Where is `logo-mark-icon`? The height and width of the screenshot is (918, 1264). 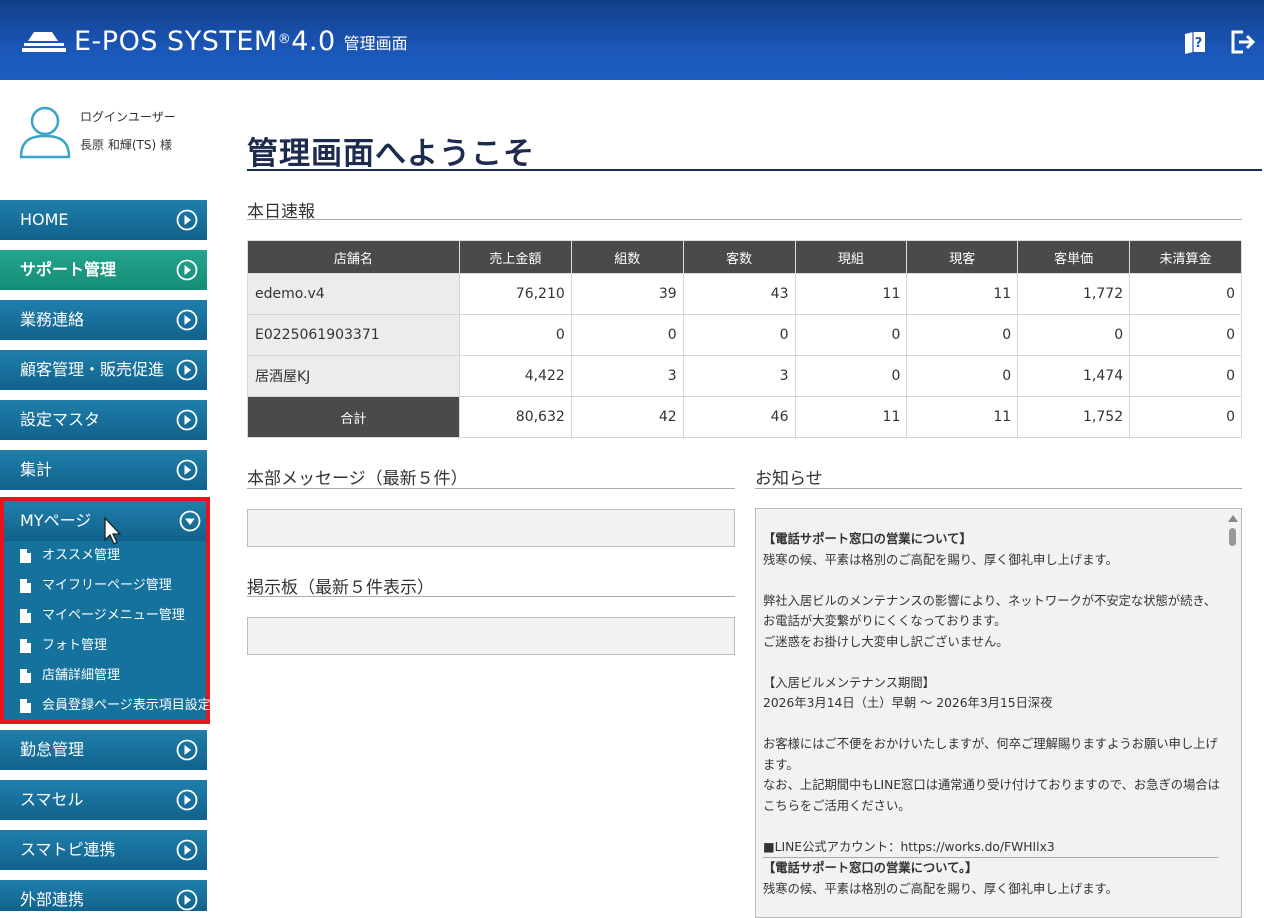 logo-mark-icon is located at coordinates (44, 42).